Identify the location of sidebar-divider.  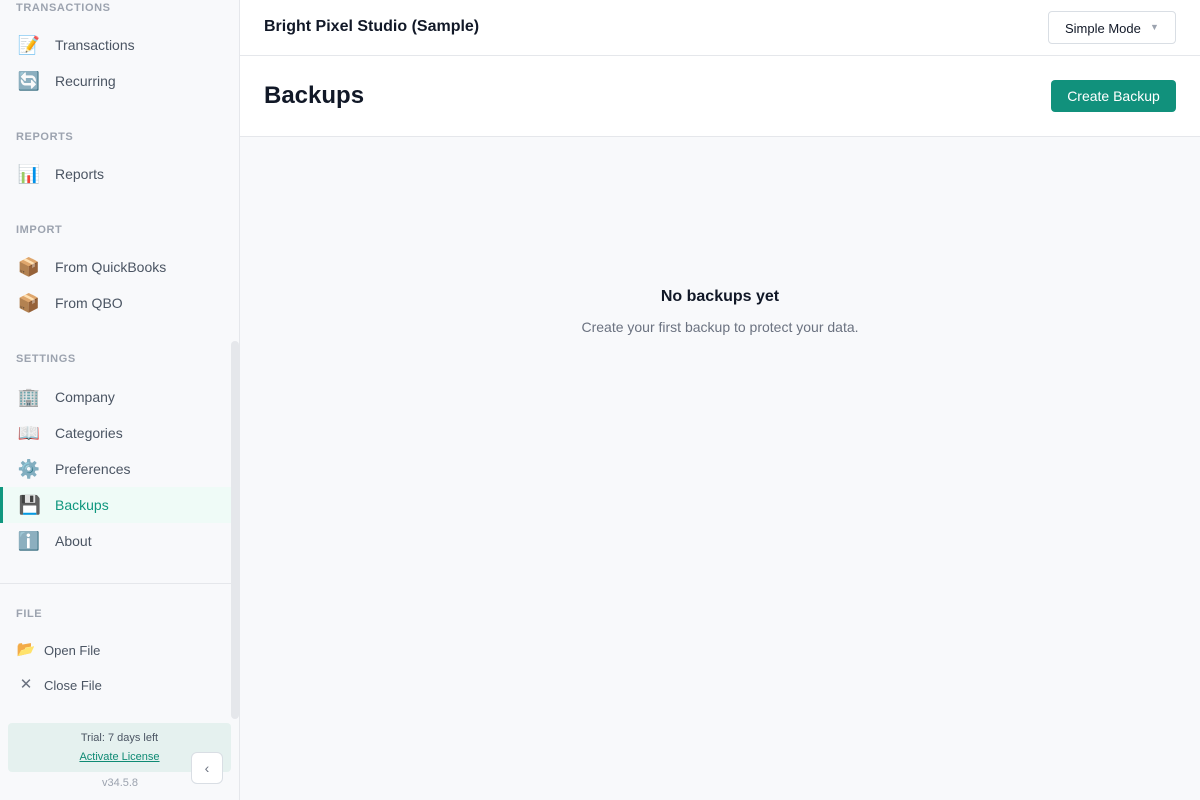
(115, 583).